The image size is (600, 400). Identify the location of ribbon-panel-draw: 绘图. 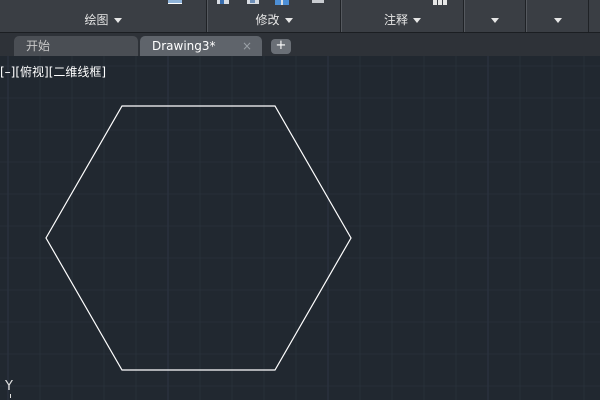
(103, 16).